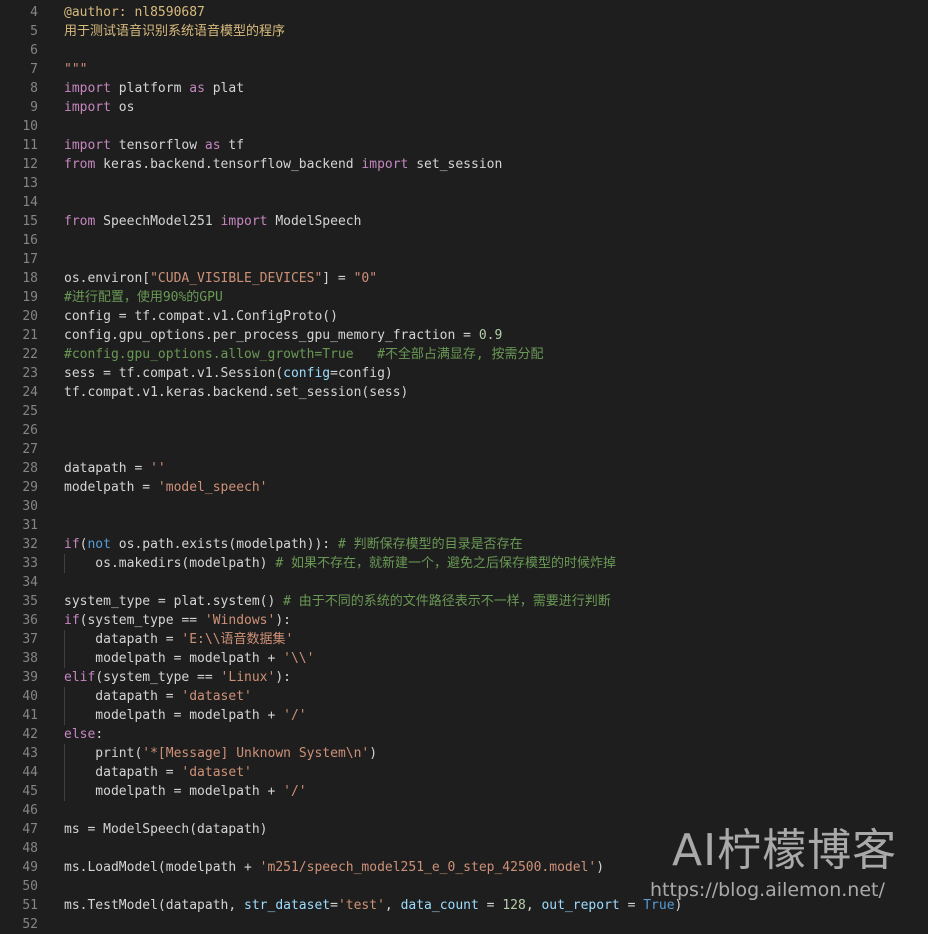 This screenshot has height=934, width=928. I want to click on code-line: 10, so click(464, 126).